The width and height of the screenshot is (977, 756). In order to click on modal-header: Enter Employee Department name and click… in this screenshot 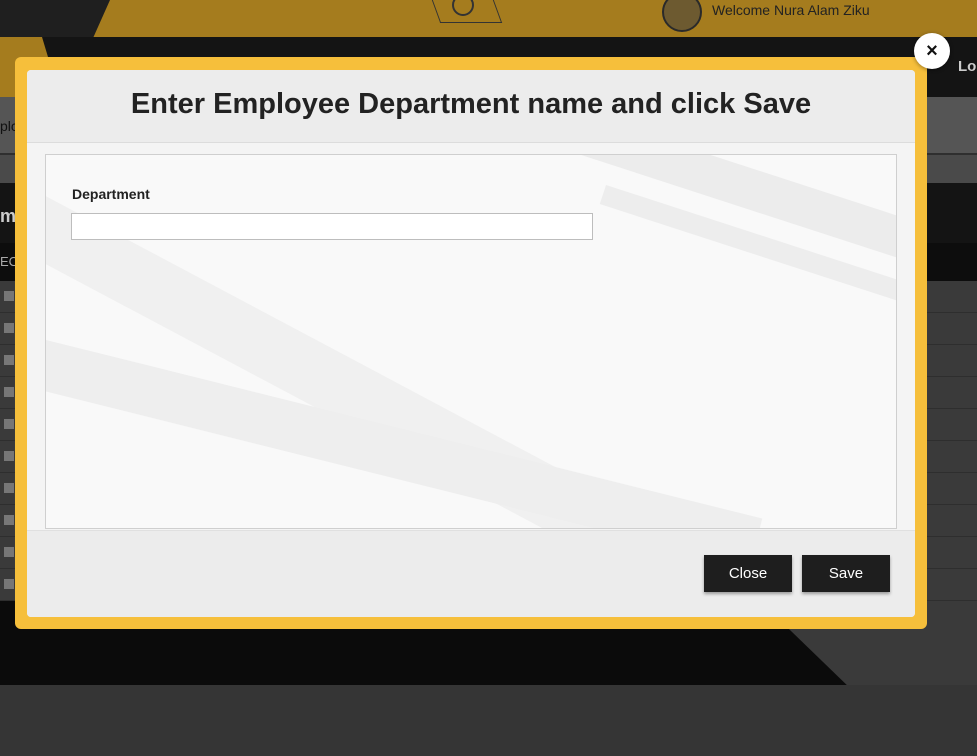, I will do `click(471, 106)`.